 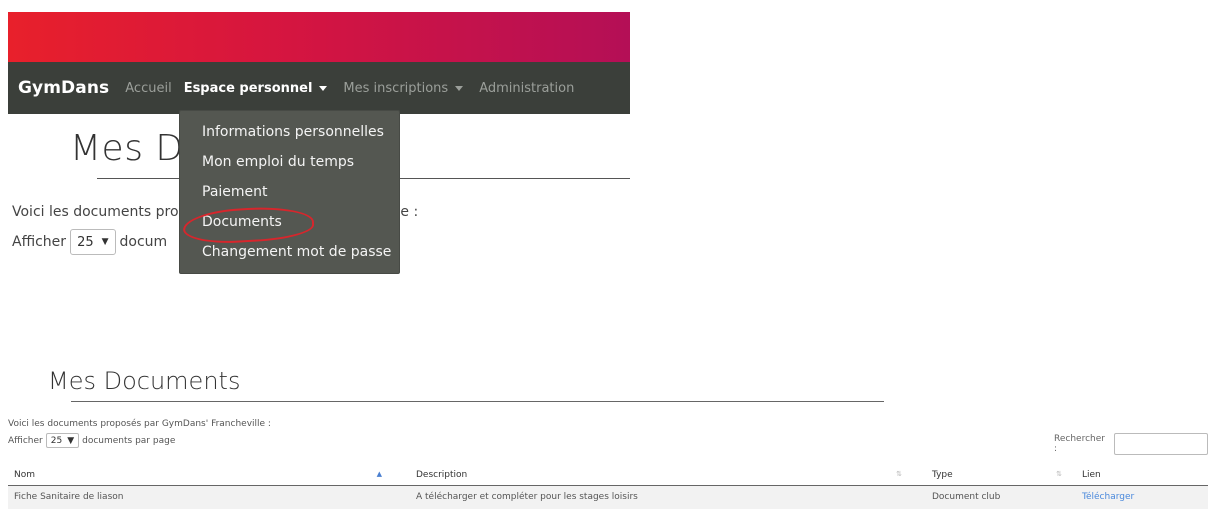 I want to click on nav-administration: Administration, so click(x=526, y=88).